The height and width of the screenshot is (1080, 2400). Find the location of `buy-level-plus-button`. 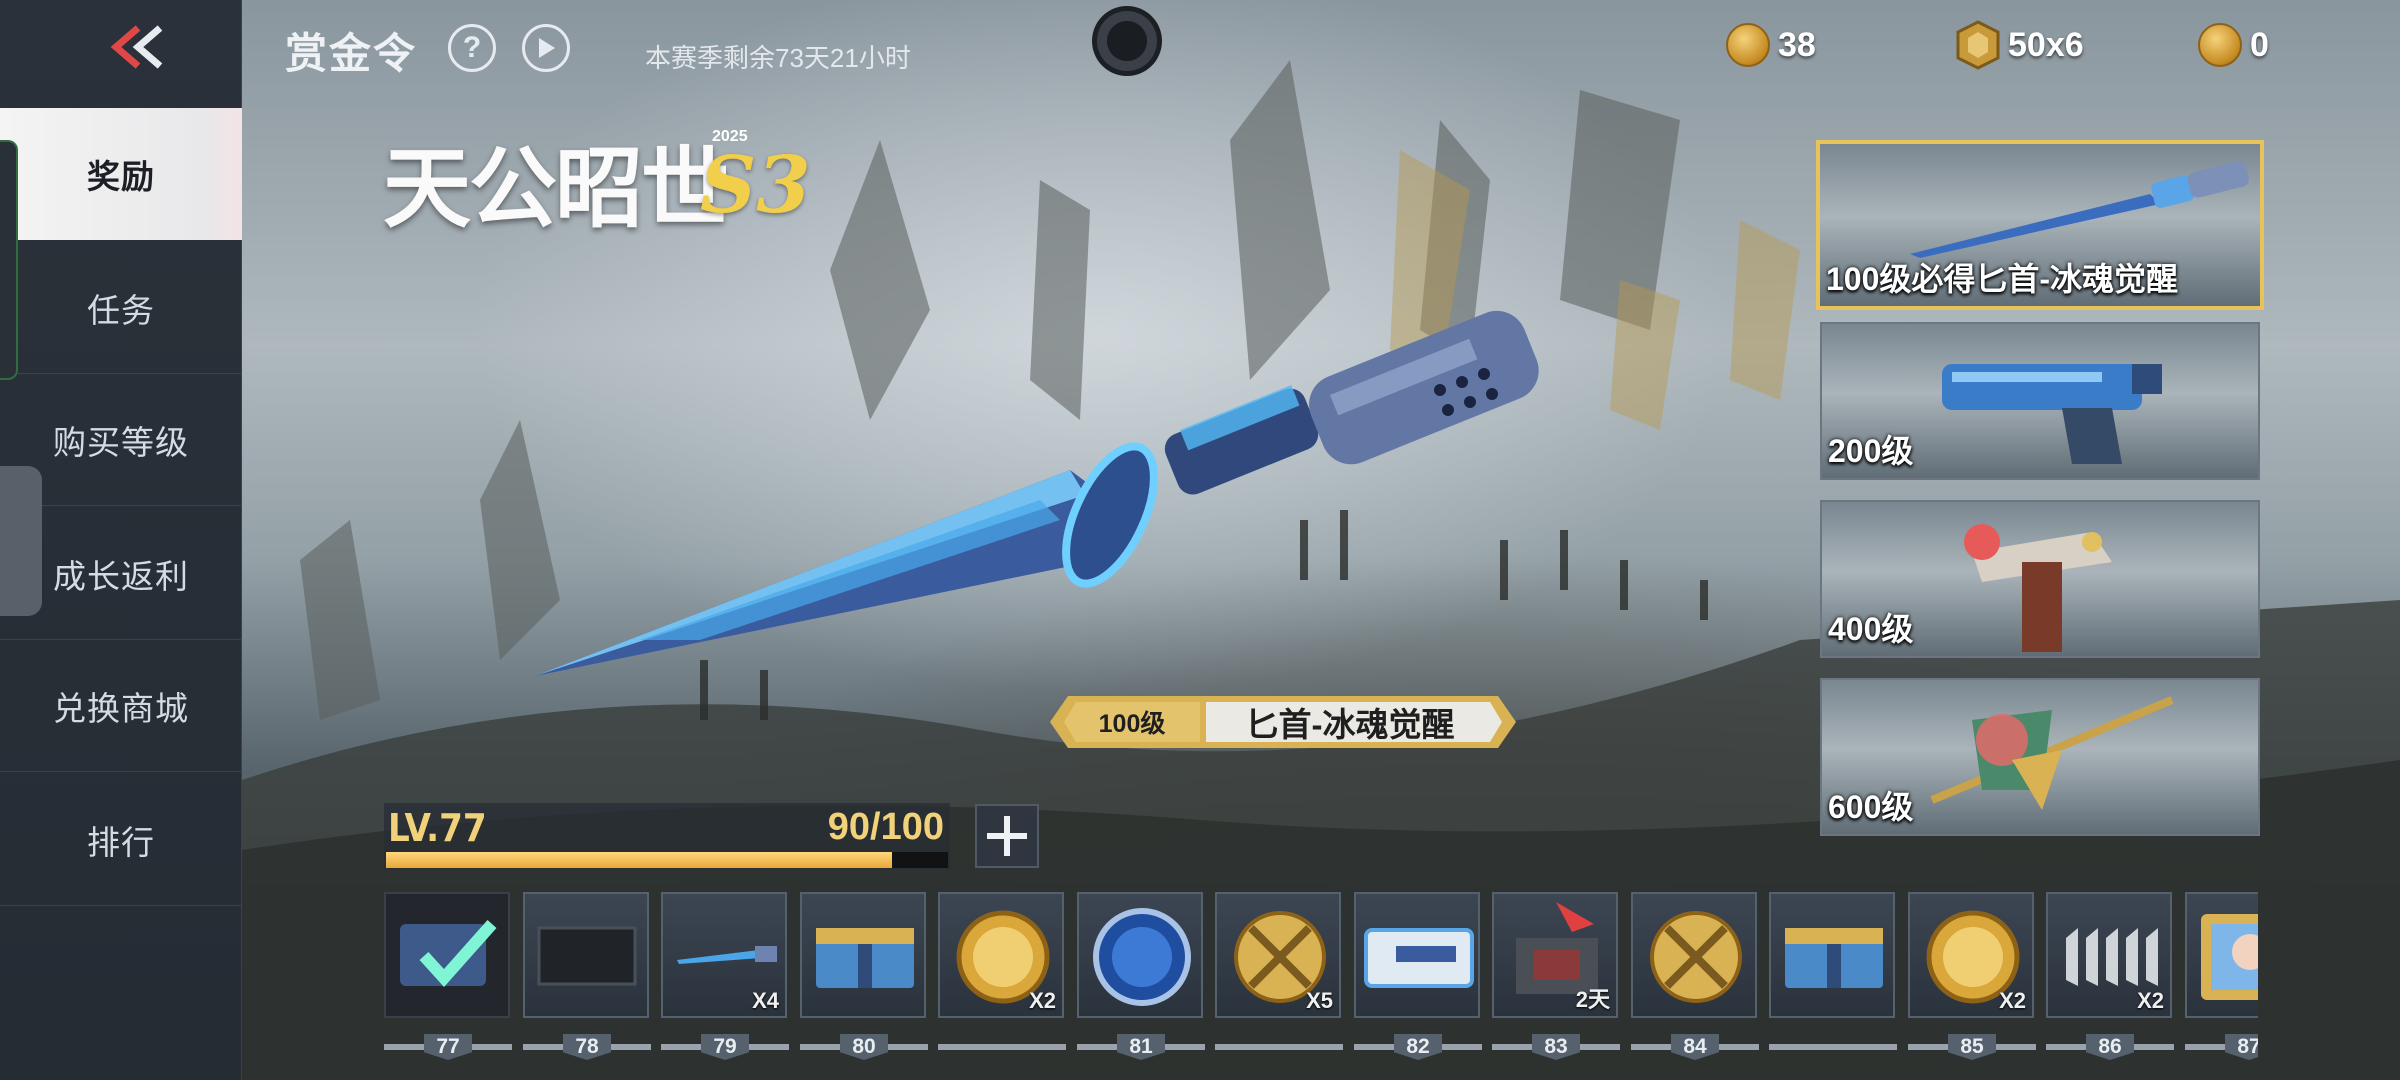

buy-level-plus-button is located at coordinates (1007, 836).